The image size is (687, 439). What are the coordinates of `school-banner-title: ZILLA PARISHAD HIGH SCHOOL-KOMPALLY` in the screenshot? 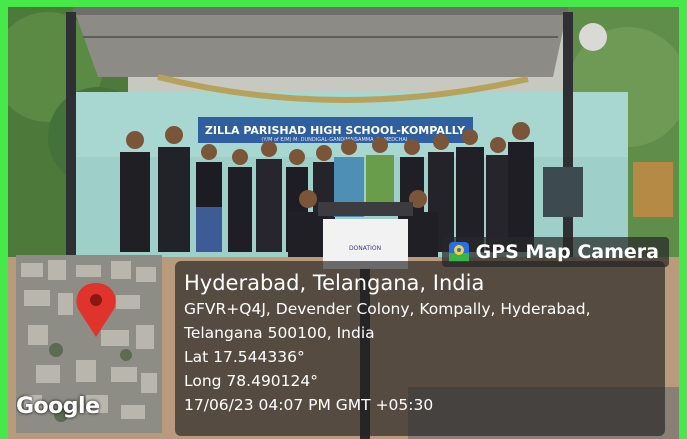 It's located at (335, 130).